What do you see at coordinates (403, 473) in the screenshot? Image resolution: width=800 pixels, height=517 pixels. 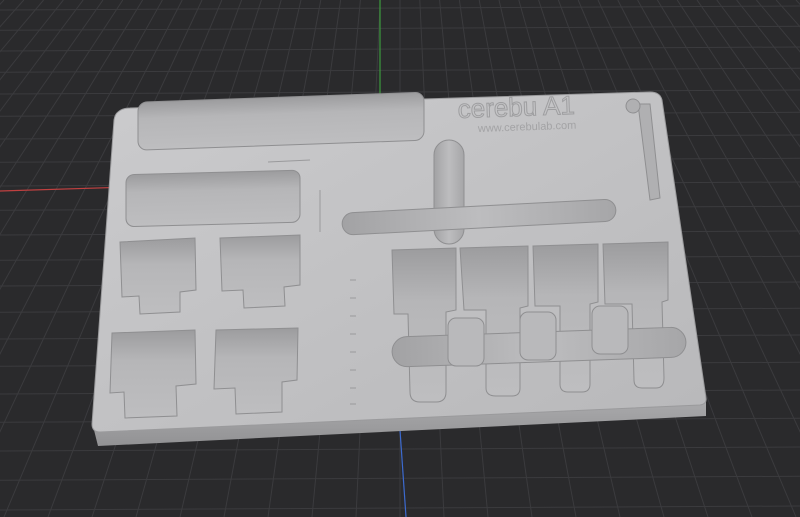 I see `axis-z-line` at bounding box center [403, 473].